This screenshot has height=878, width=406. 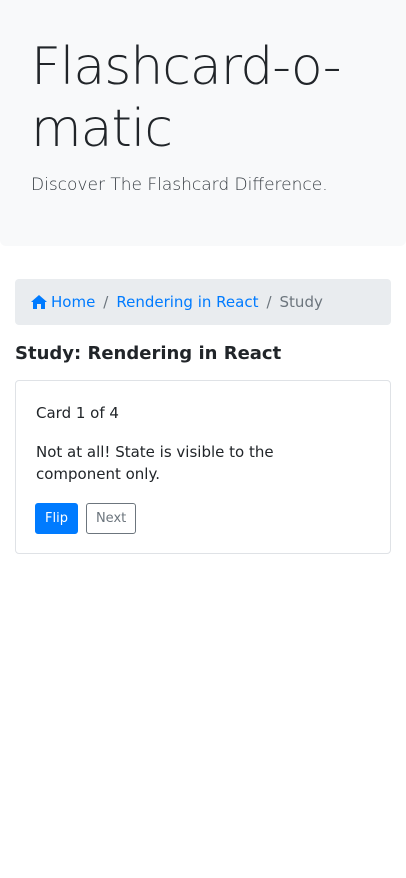 I want to click on breadcrumb-item-current: Study, so click(x=301, y=302).